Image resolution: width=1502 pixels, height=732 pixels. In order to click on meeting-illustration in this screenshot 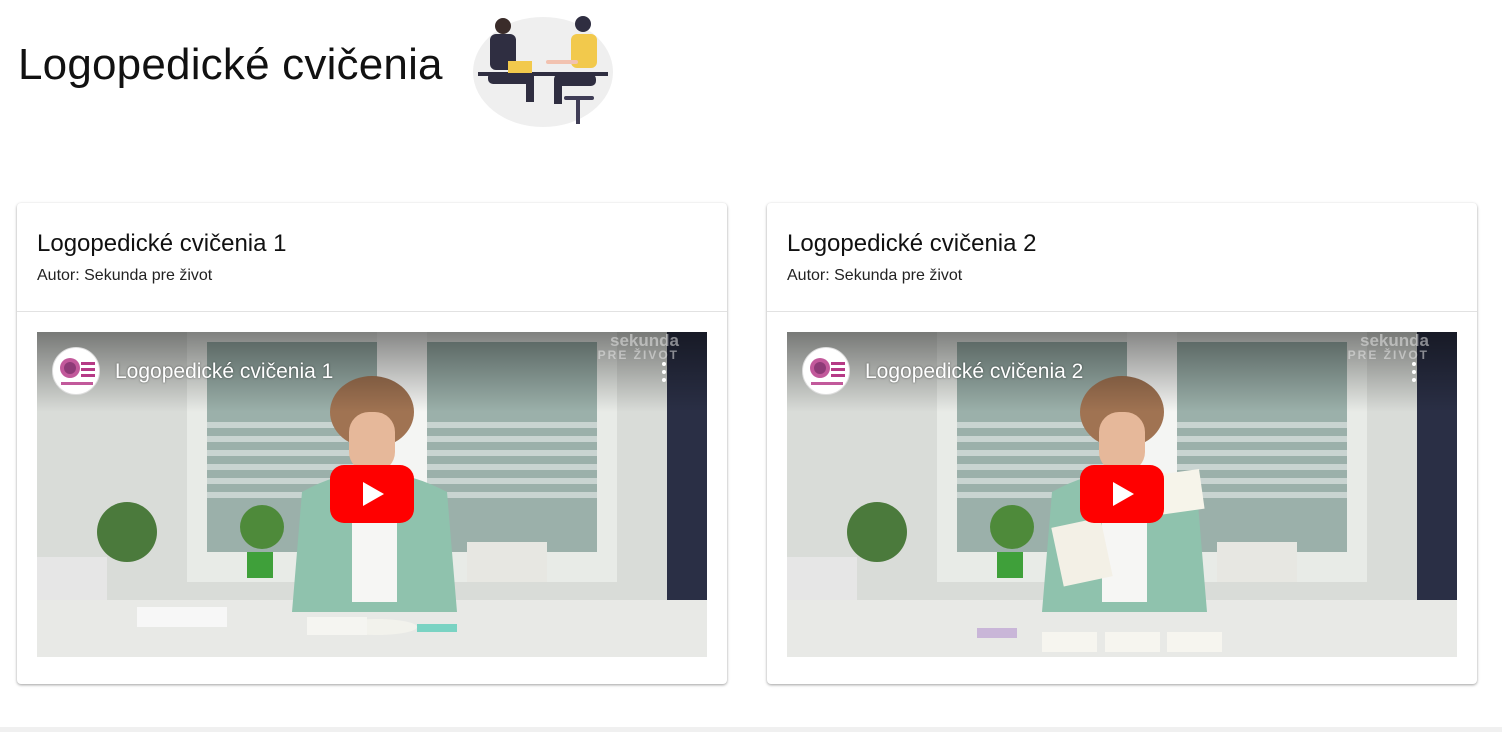, I will do `click(543, 71)`.